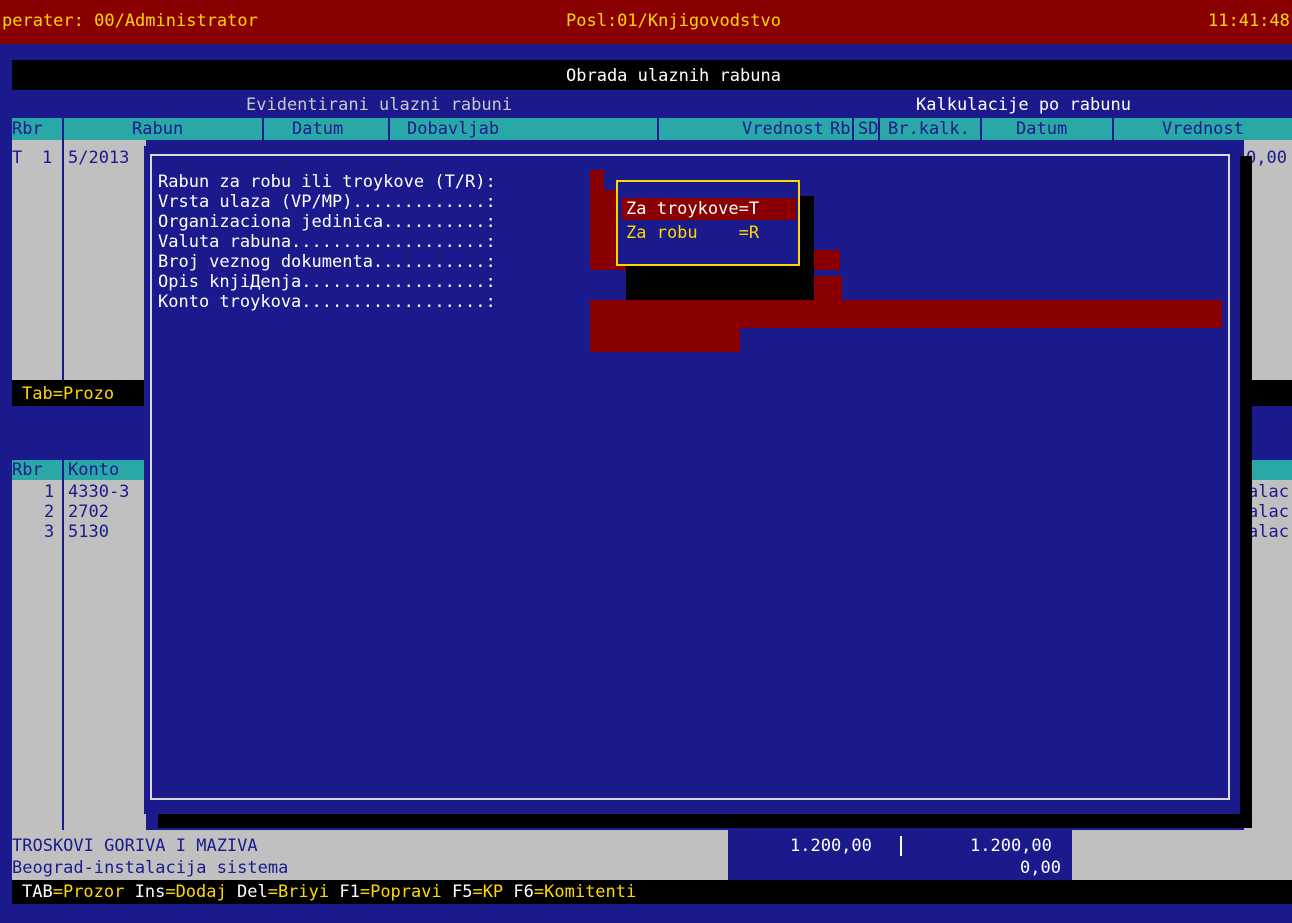 Image resolution: width=1292 pixels, height=923 pixels. I want to click on hotkey-del: Del, so click(252, 892).